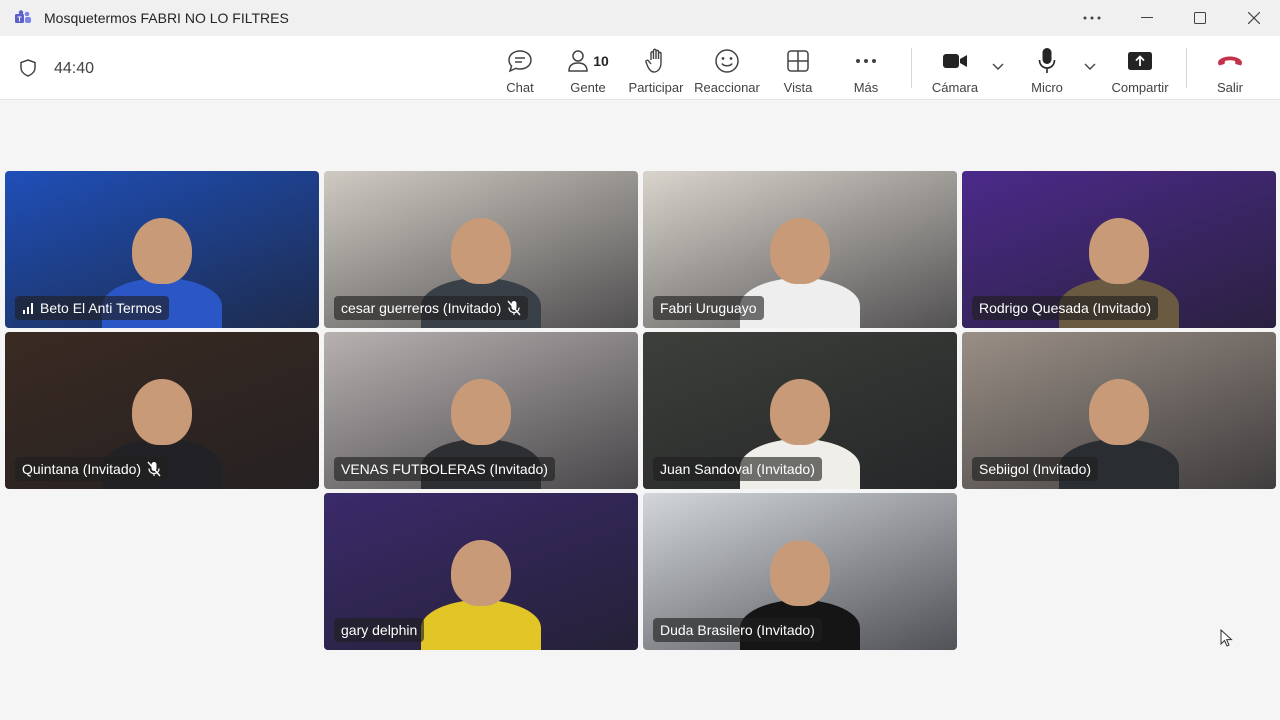 The width and height of the screenshot is (1280, 720). Describe the element at coordinates (481, 410) in the screenshot. I see `participant-tile: VENAS FUTBOLERAS (Invitado)` at that location.